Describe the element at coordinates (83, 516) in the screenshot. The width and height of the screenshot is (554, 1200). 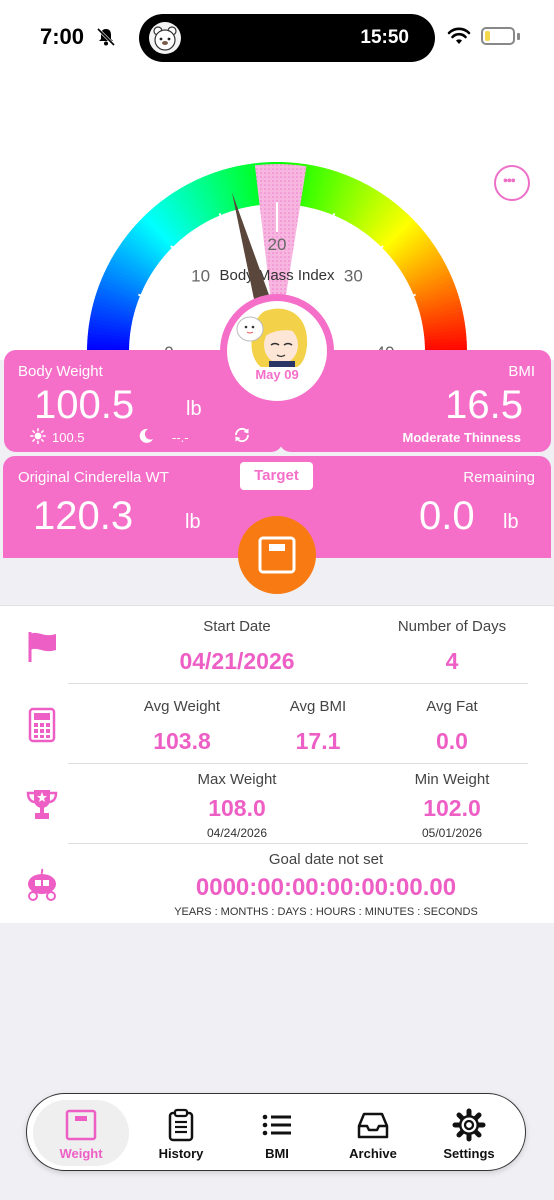
I see `target-value: 120.3` at that location.